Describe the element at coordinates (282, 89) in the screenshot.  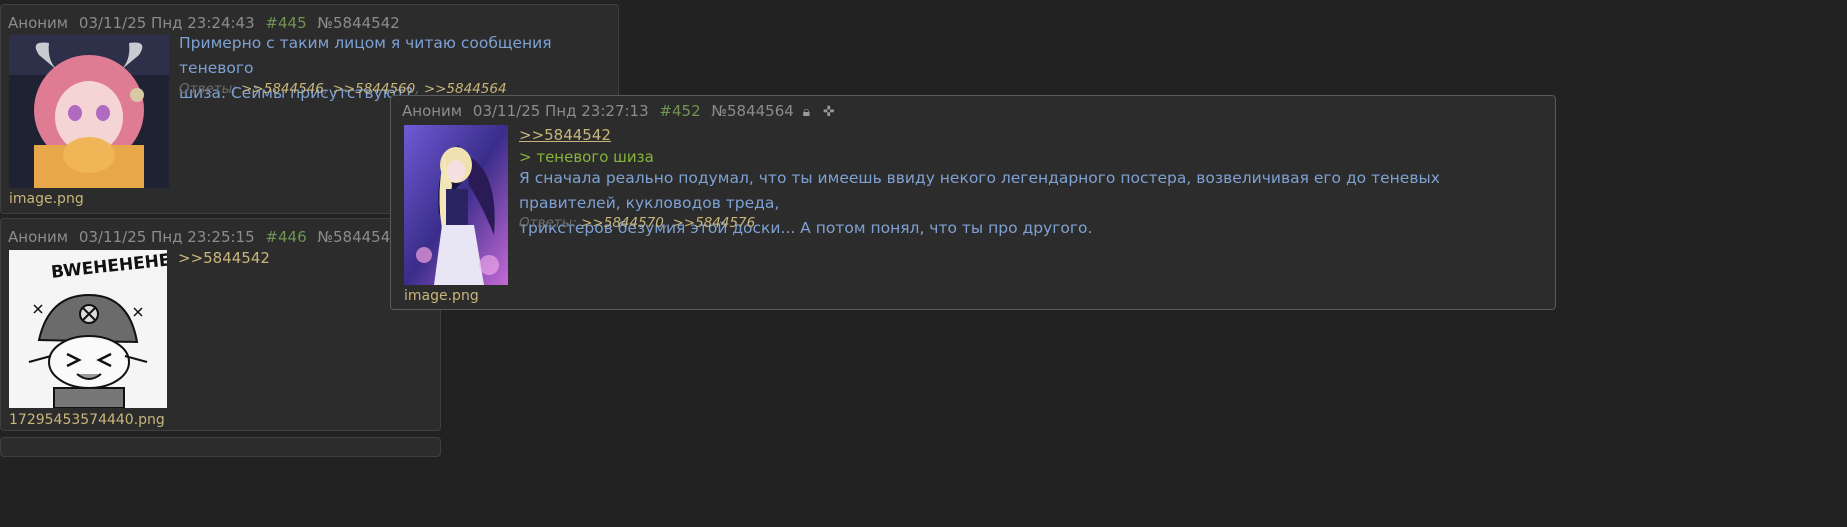
I see `reply-link: >>5844546` at that location.